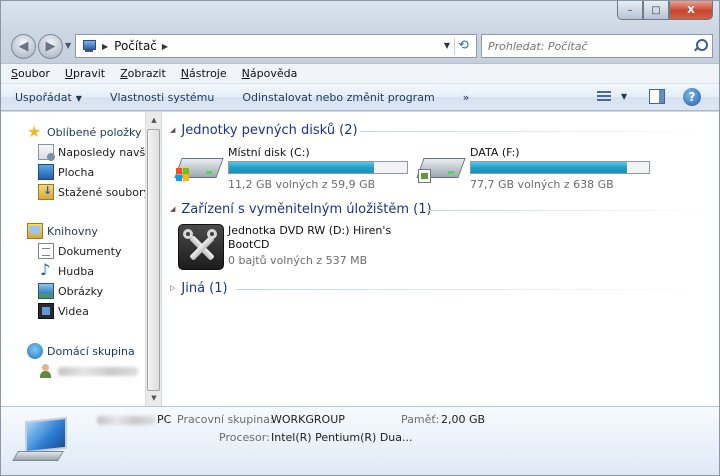 This screenshot has width=720, height=476. Describe the element at coordinates (165, 46) in the screenshot. I see `breadcrumb-arrow-icon: ▶` at that location.